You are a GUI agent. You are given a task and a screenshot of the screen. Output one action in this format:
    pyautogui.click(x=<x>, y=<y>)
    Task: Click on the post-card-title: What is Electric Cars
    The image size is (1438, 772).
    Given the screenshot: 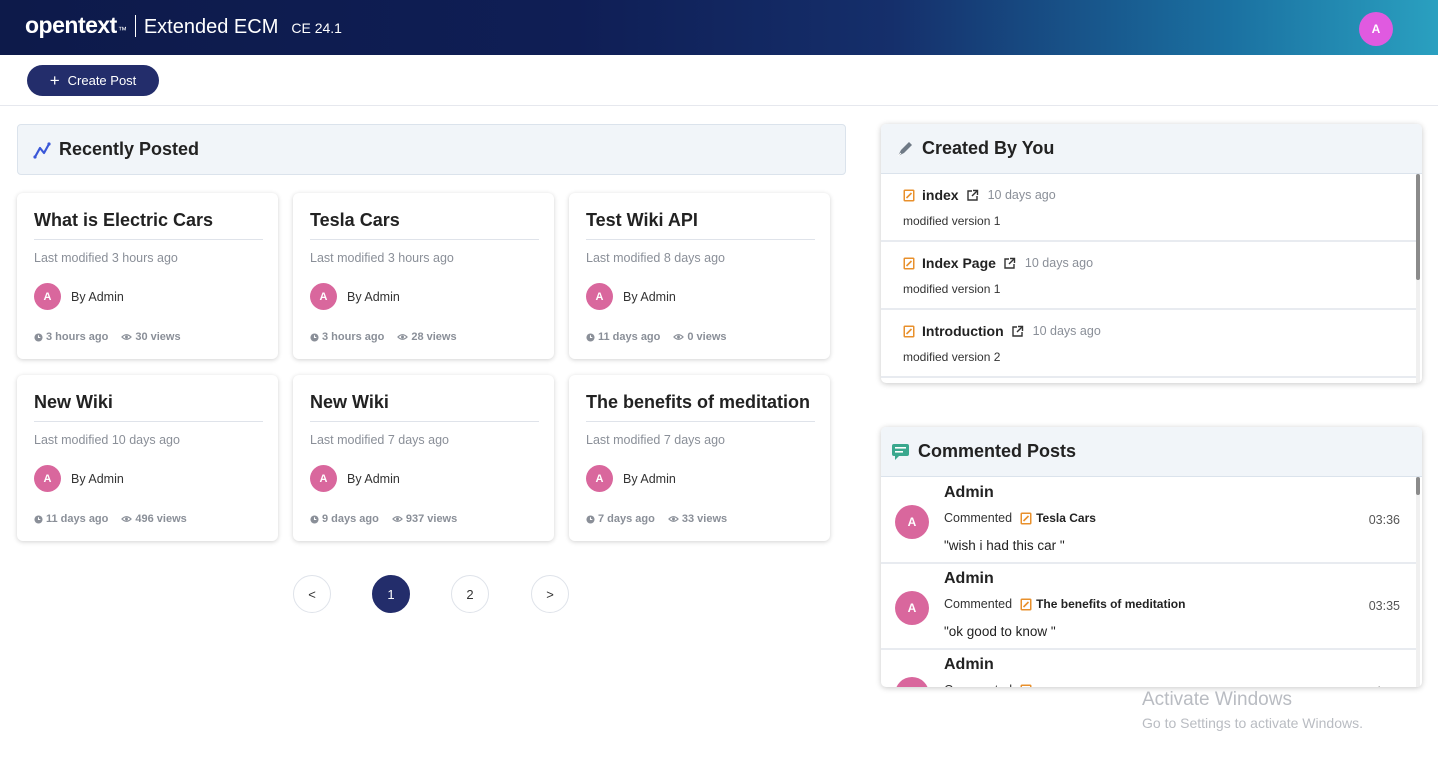 What is the action you would take?
    pyautogui.click(x=123, y=220)
    